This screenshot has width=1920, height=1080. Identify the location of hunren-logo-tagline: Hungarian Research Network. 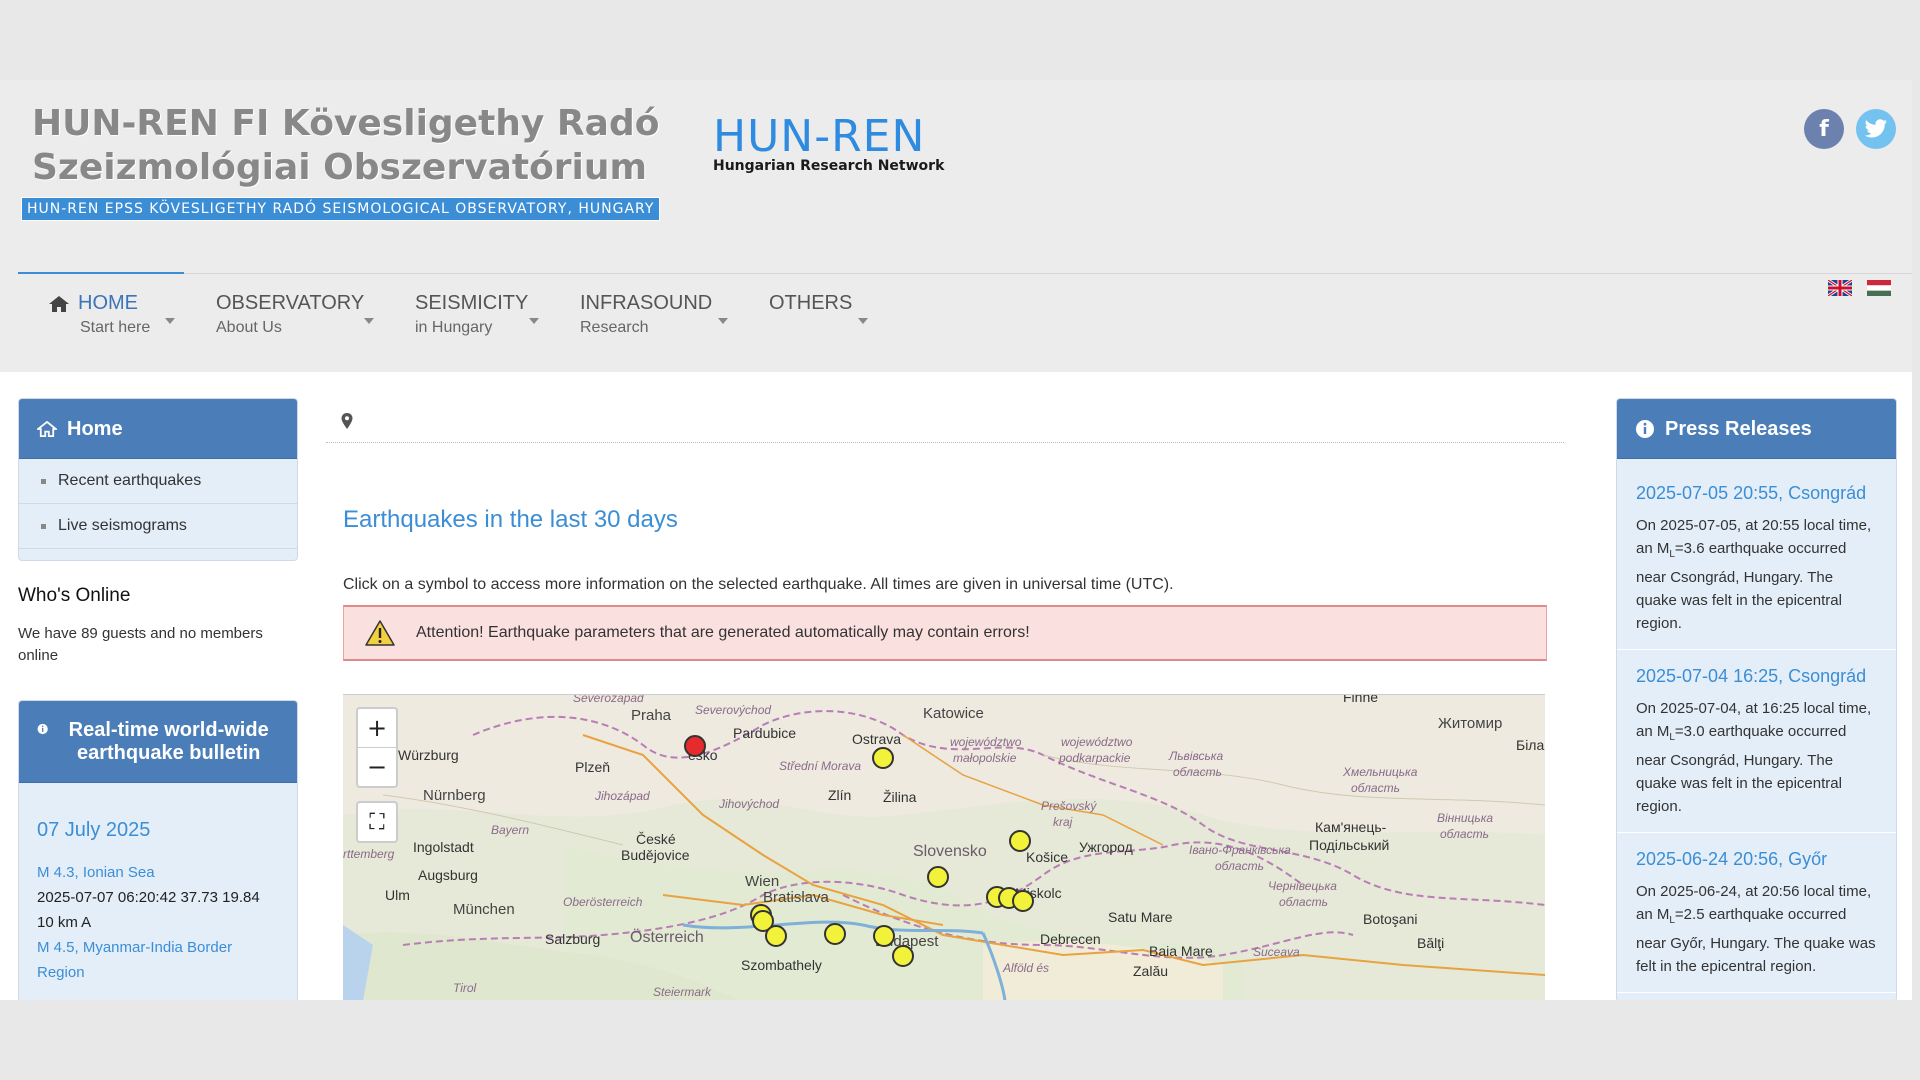
(829, 166).